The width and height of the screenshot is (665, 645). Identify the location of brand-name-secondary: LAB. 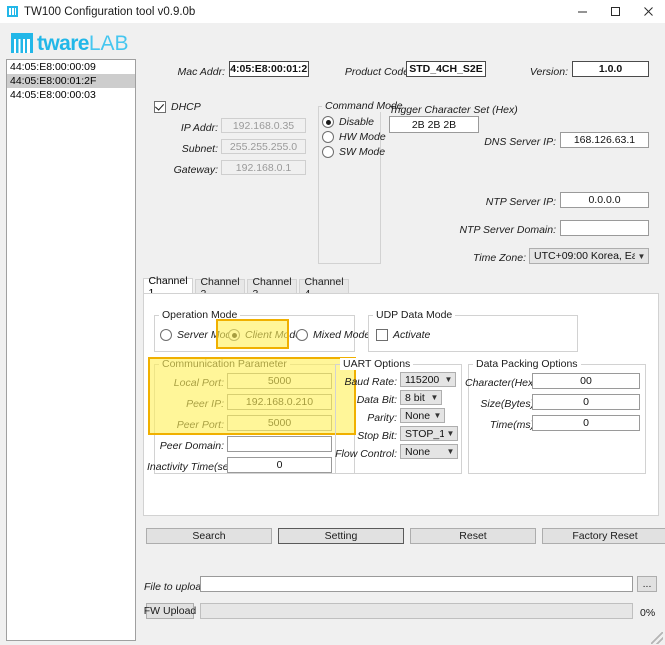
(108, 43).